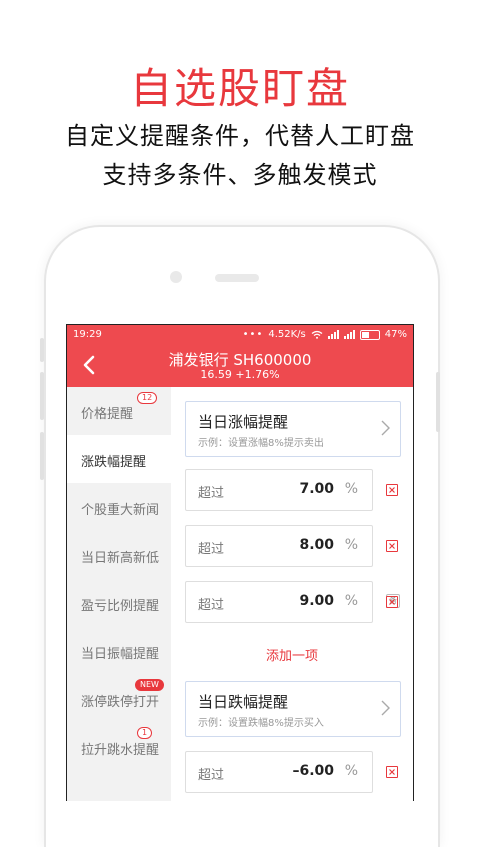 This screenshot has height=847, width=480. What do you see at coordinates (145, 733) in the screenshot?
I see `count-badge: 1` at bounding box center [145, 733].